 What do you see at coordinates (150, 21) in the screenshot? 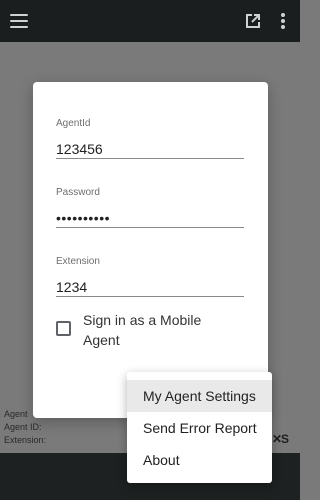
I see `top-app-bar` at bounding box center [150, 21].